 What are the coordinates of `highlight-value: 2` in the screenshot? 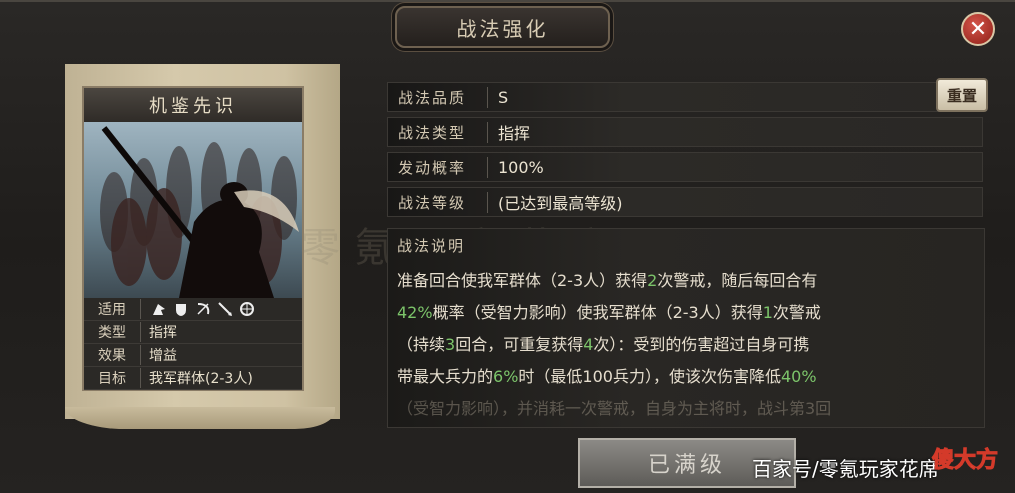 It's located at (652, 280).